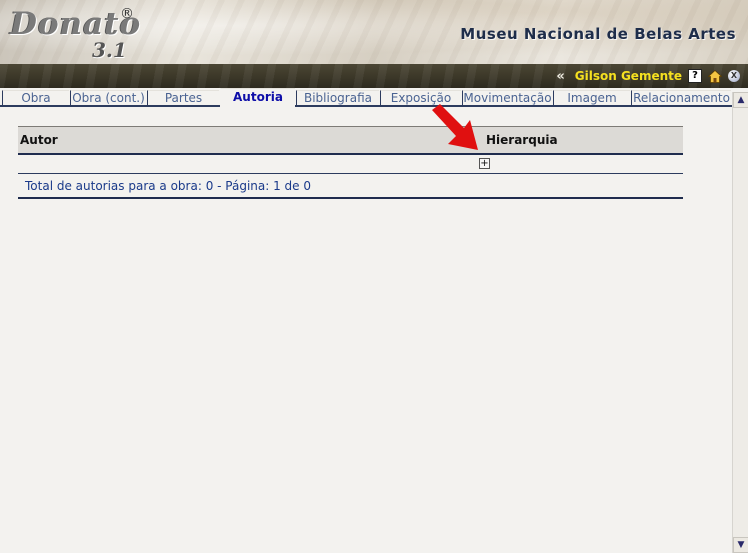  What do you see at coordinates (740, 100) in the screenshot?
I see `scroll-up-icon: ▲` at bounding box center [740, 100].